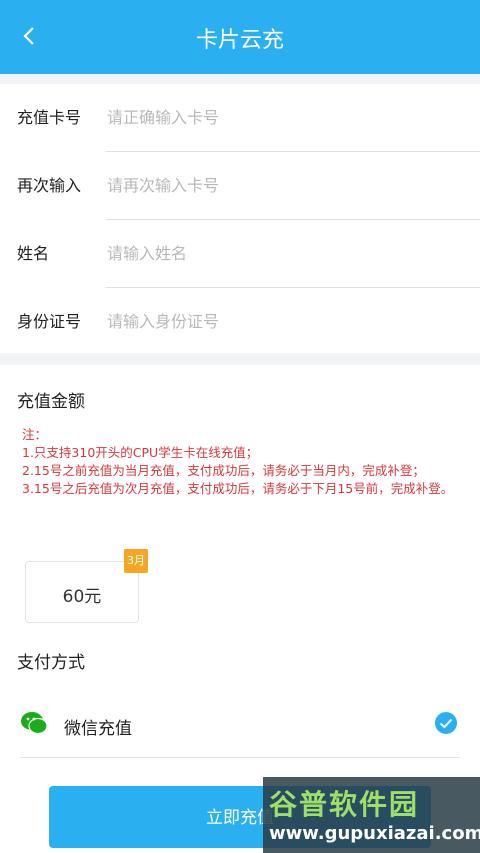 Image resolution: width=480 pixels, height=853 pixels. Describe the element at coordinates (238, 488) in the screenshot. I see `note-line: 3.15号之后充值为次月充值，支付成功后，请务必于下月15号前，完成补登。` at that location.